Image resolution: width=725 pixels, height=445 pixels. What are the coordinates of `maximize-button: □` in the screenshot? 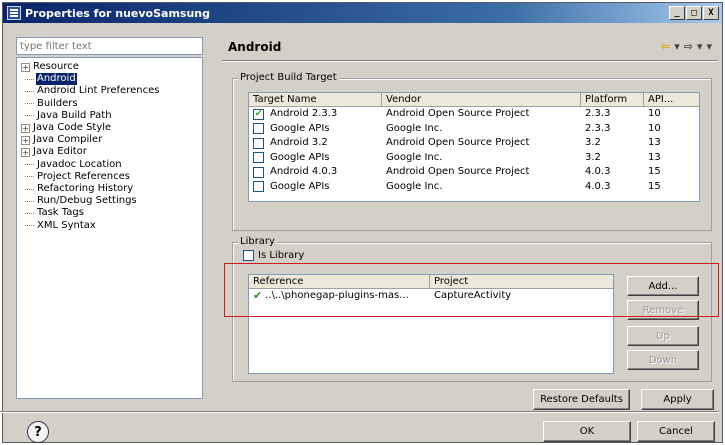 It's located at (694, 13).